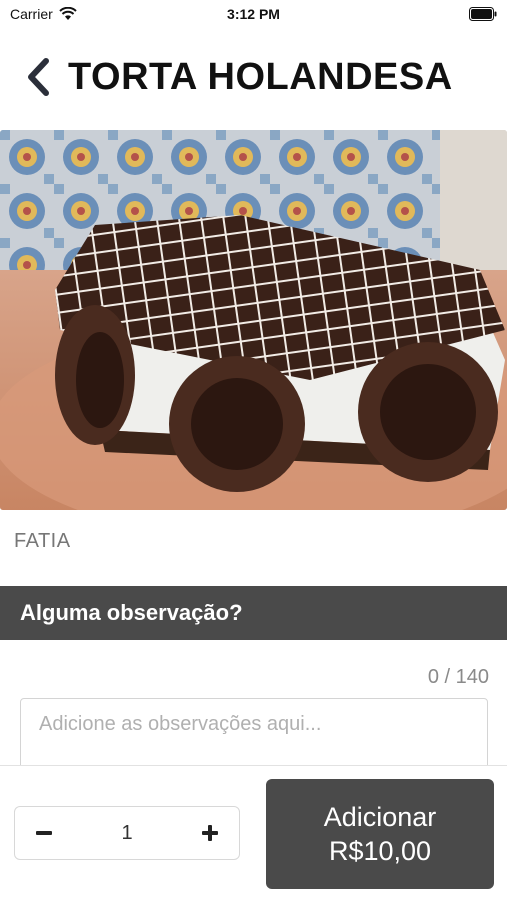 This screenshot has height=900, width=507. I want to click on increase-quantity-button, so click(210, 833).